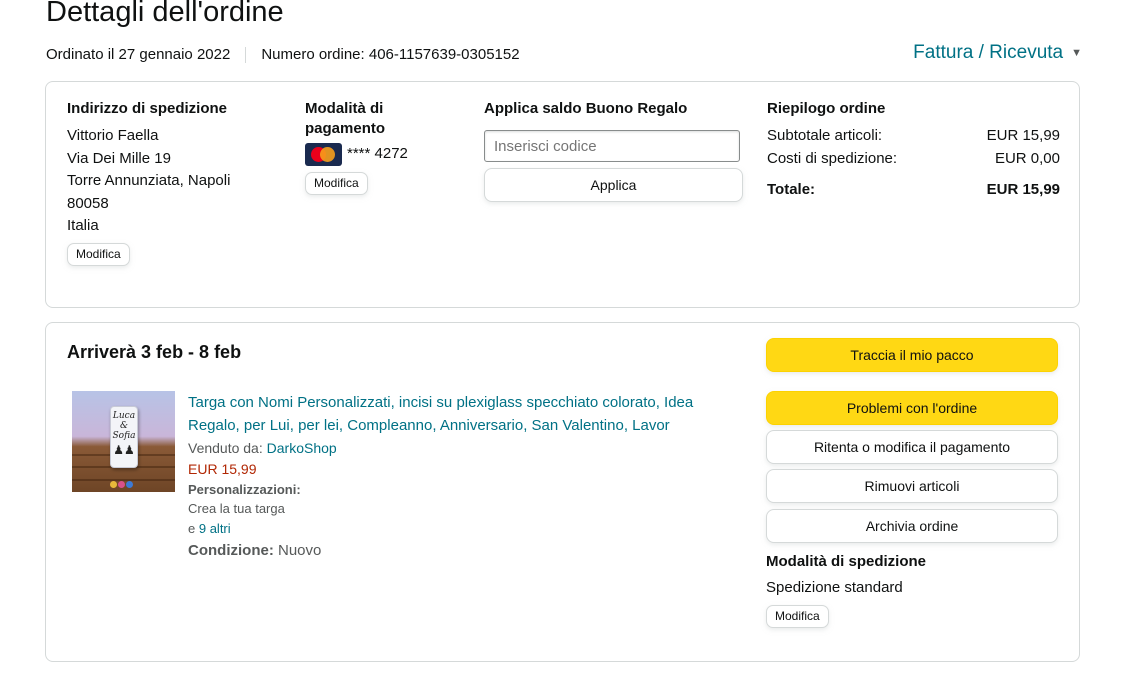 This screenshot has height=676, width=1140. What do you see at coordinates (791, 189) in the screenshot?
I see `total-label: Totale:` at bounding box center [791, 189].